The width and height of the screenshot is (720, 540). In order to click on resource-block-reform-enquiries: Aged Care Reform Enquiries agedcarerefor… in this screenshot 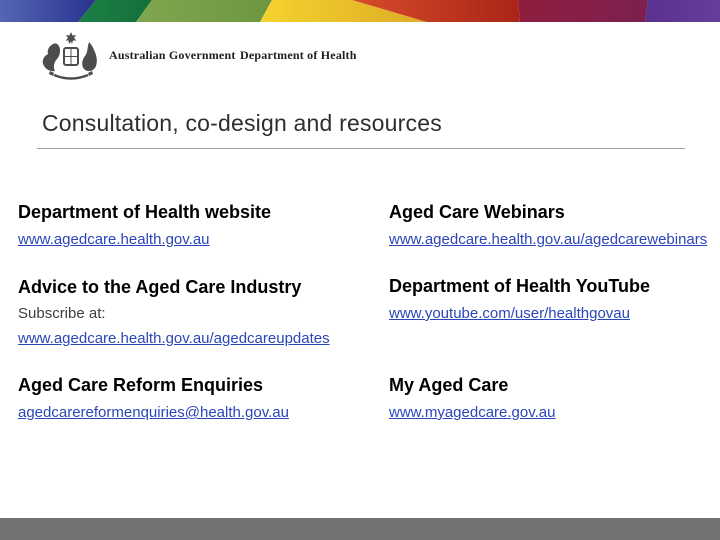, I will do `click(190, 398)`.